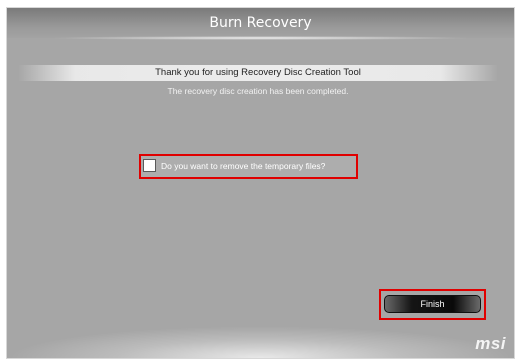 This screenshot has width=516, height=360. What do you see at coordinates (432, 304) in the screenshot?
I see `finish-button: Finish` at bounding box center [432, 304].